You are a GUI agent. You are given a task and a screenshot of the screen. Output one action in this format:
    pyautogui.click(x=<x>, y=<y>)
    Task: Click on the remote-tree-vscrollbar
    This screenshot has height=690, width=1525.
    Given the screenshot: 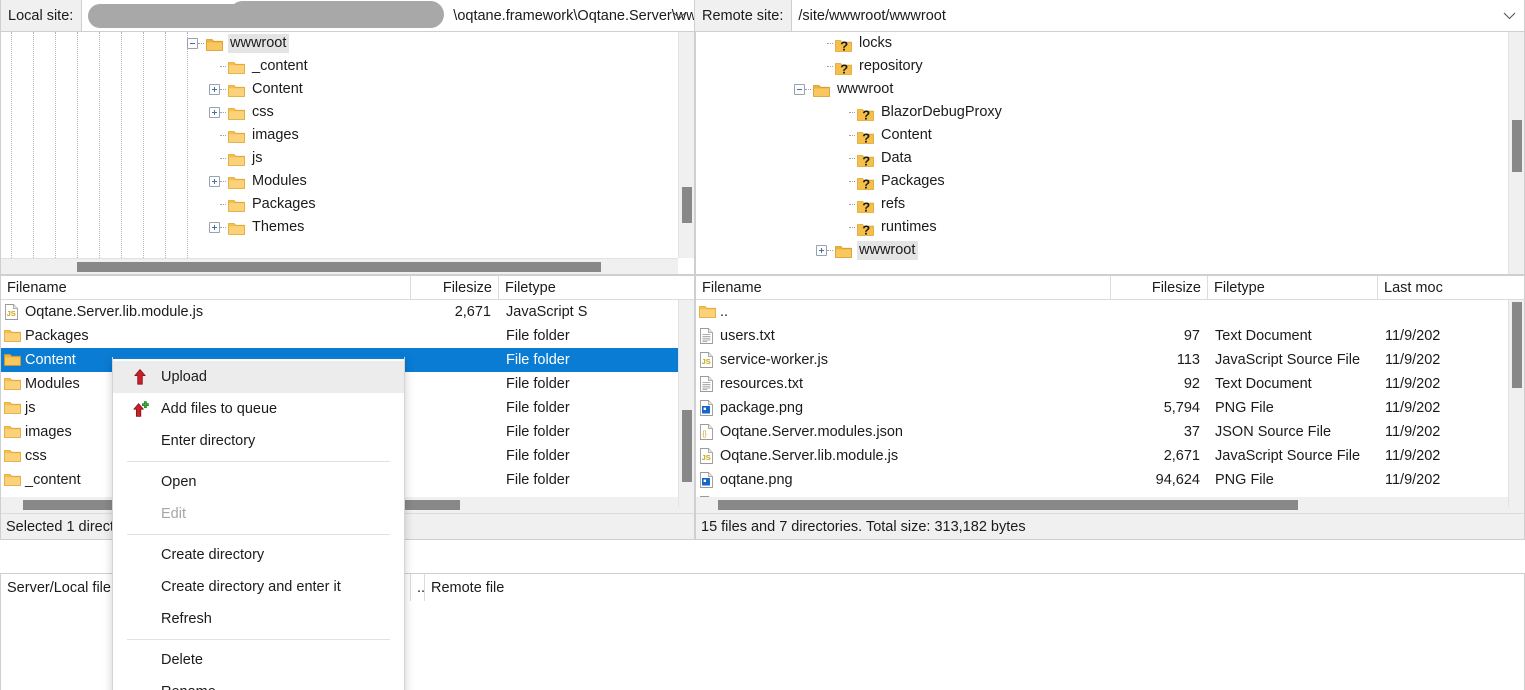 What is the action you would take?
    pyautogui.click(x=1516, y=153)
    